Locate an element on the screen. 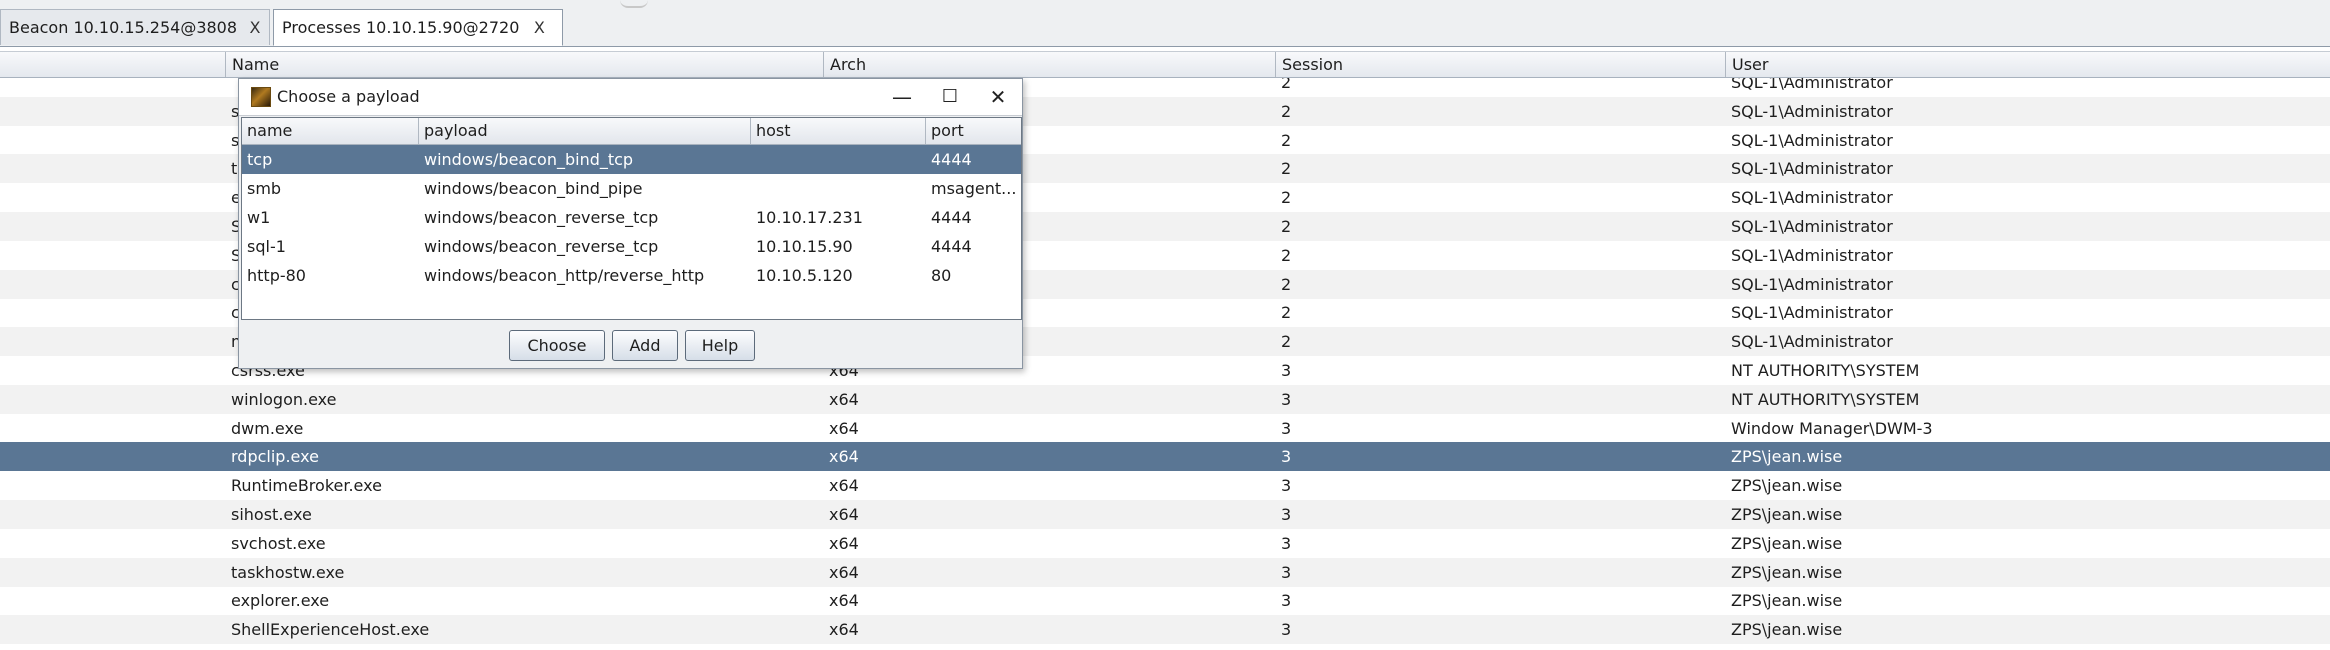  payload-cell-payload: windows/beacon_reverse_tcp is located at coordinates (541, 217).